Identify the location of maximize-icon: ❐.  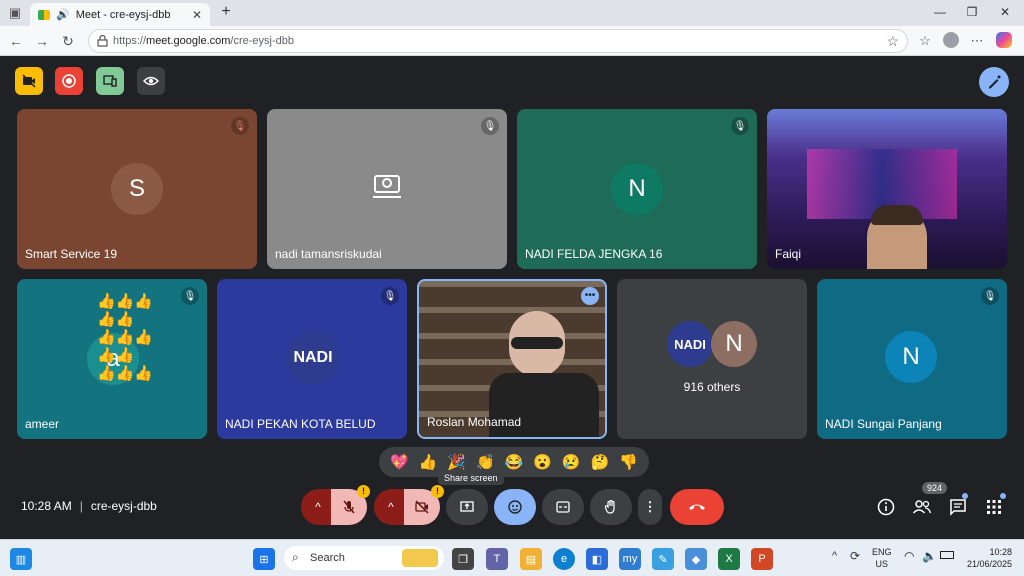
(972, 12).